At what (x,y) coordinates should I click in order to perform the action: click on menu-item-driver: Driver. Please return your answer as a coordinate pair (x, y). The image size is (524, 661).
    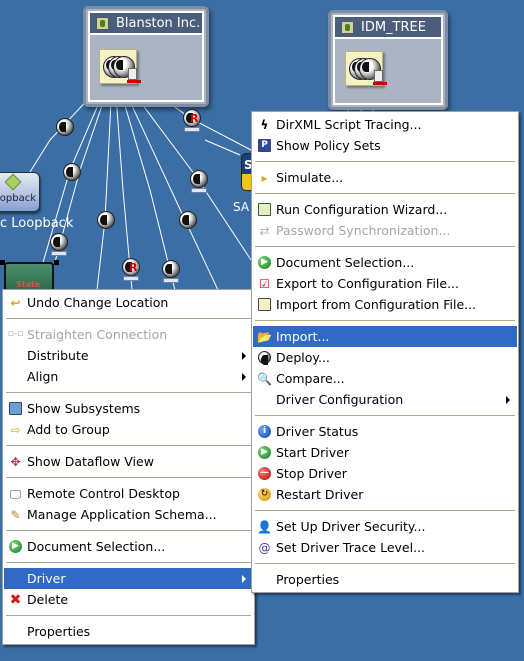
    Looking at the image, I should click on (128, 578).